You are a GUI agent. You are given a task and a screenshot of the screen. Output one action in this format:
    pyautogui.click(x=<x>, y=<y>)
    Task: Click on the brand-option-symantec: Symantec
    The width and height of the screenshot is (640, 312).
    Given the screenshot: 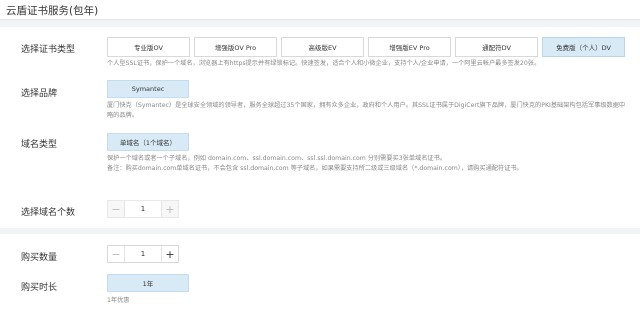 What is the action you would take?
    pyautogui.click(x=148, y=89)
    